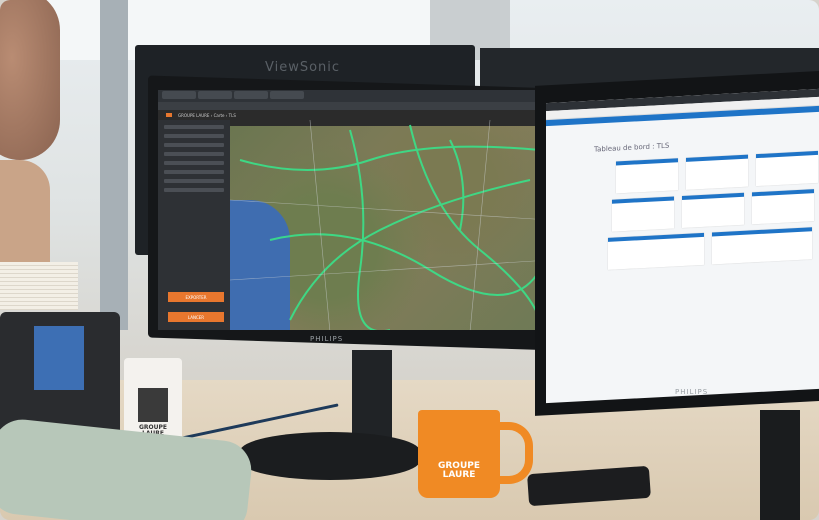 Image resolution: width=819 pixels, height=520 pixels. Describe the element at coordinates (39, 286) in the screenshot. I see `paper-stack` at that location.